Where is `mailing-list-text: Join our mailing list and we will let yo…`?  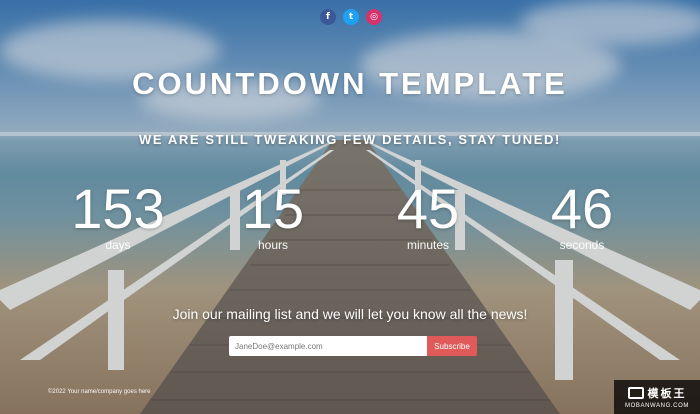 mailing-list-text: Join our mailing list and we will let yo… is located at coordinates (350, 314).